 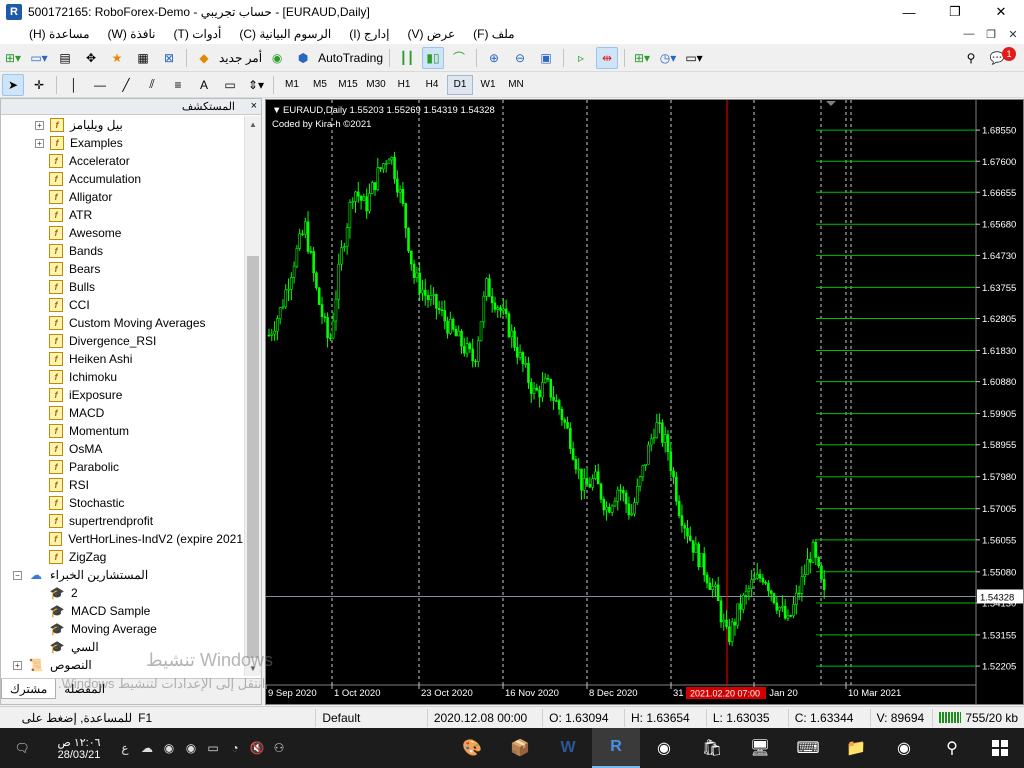 What do you see at coordinates (279, 748) in the screenshot?
I see `people-icon: ⚇` at bounding box center [279, 748].